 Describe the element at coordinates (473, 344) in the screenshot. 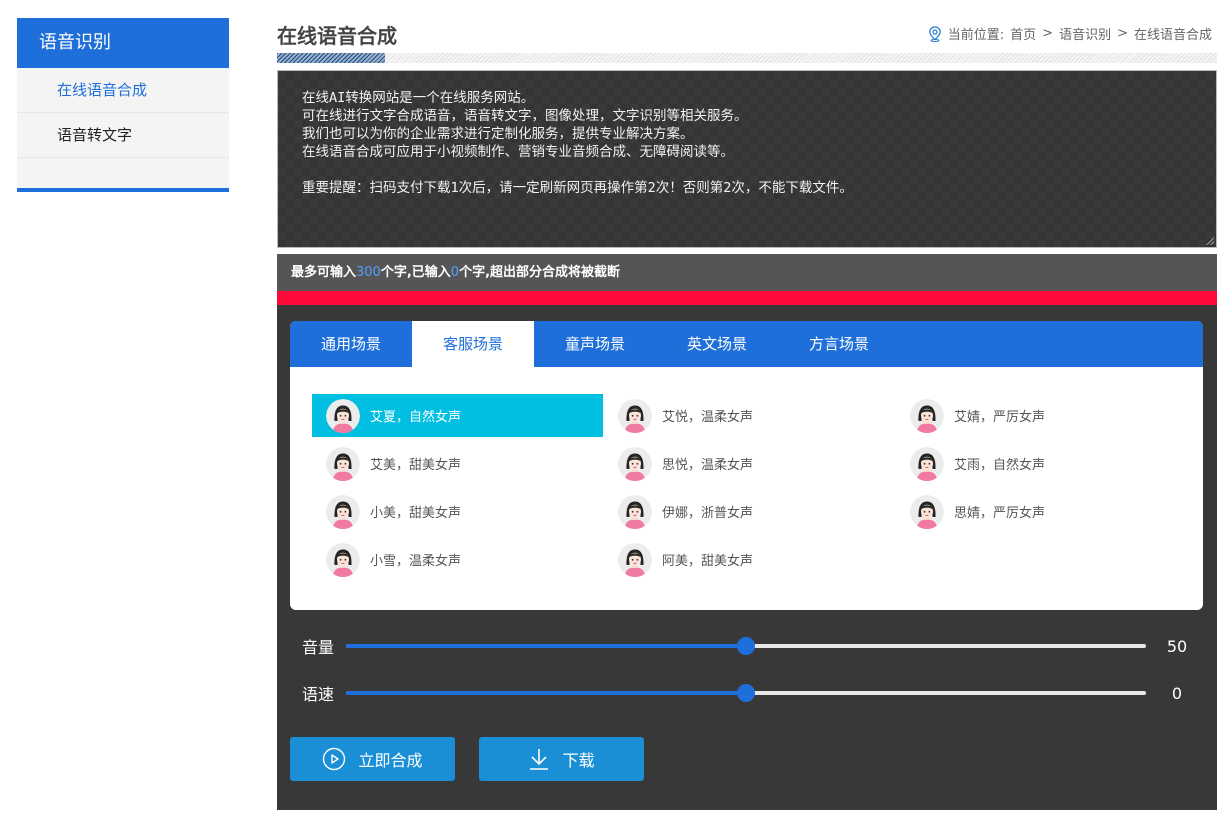

I see `tab-customer-service: 客服场景` at that location.